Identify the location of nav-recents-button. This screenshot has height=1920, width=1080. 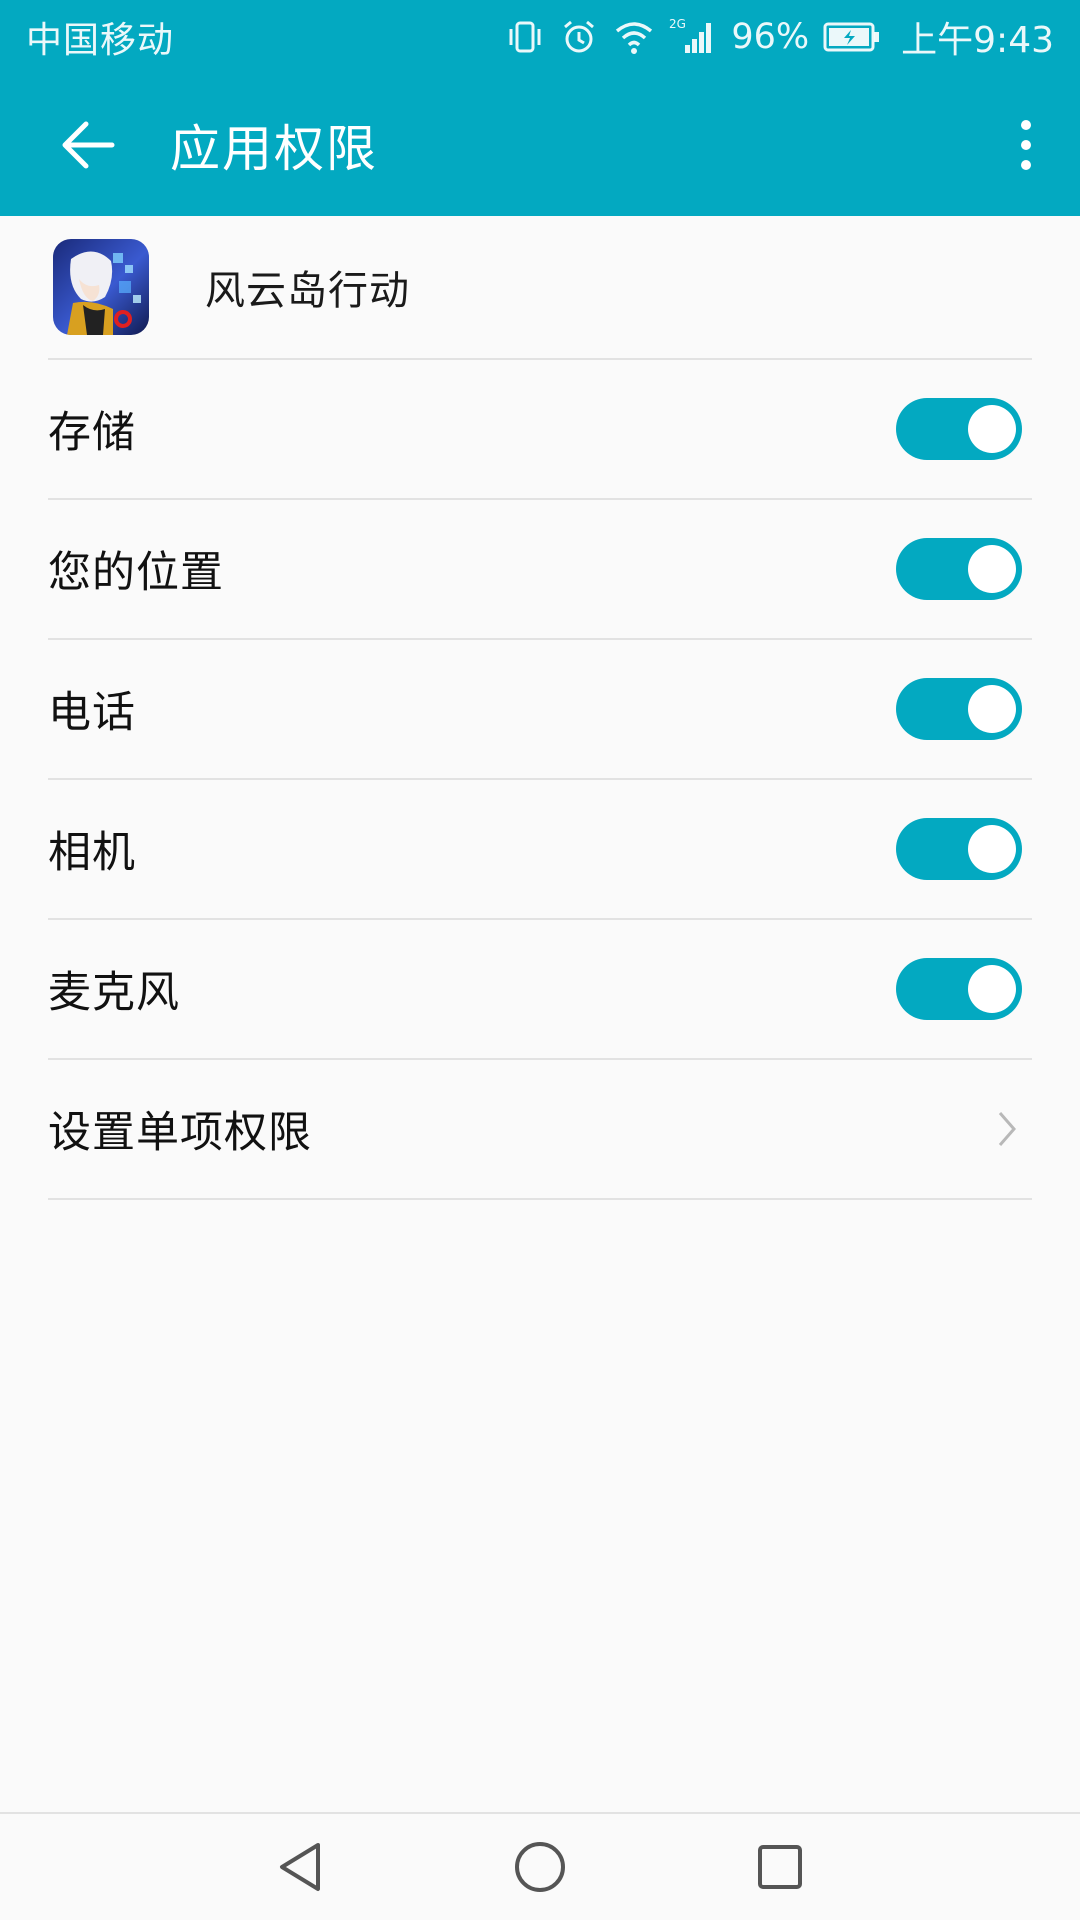
(780, 1867).